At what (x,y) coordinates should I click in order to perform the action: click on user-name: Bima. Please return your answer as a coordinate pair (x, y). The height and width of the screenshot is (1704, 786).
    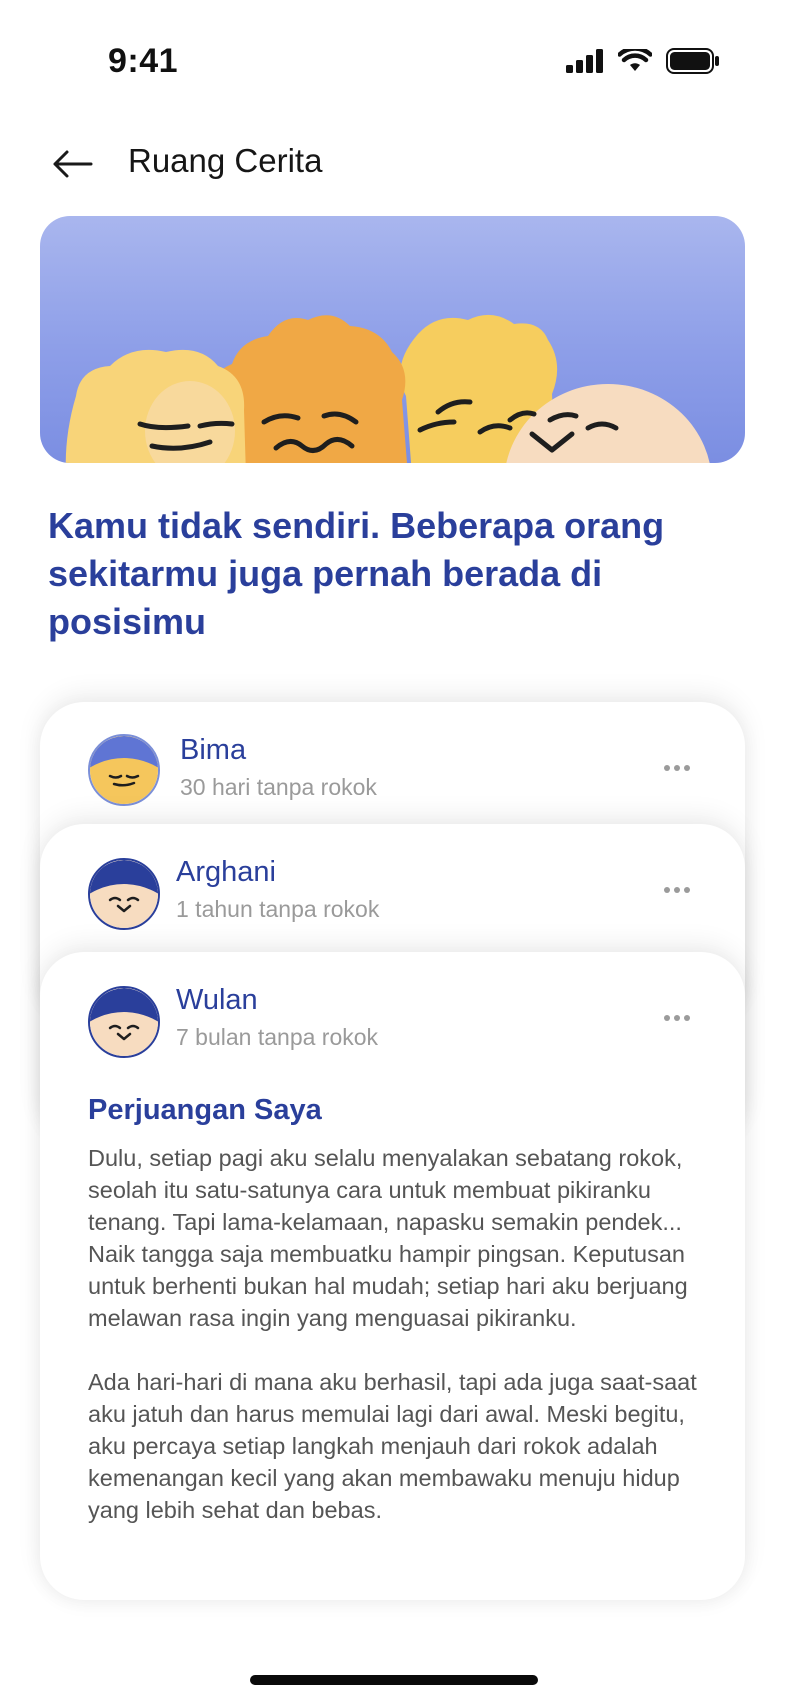
    Looking at the image, I should click on (213, 750).